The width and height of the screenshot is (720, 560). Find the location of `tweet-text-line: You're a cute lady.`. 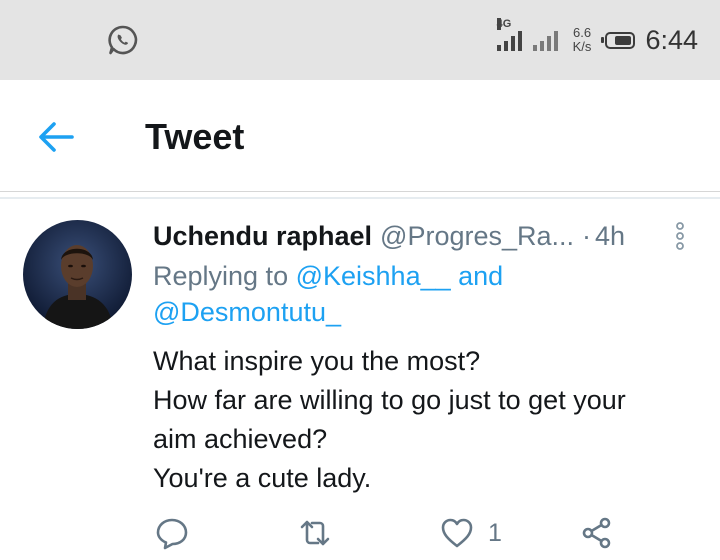

tweet-text-line: You're a cute lady. is located at coordinates (262, 478).